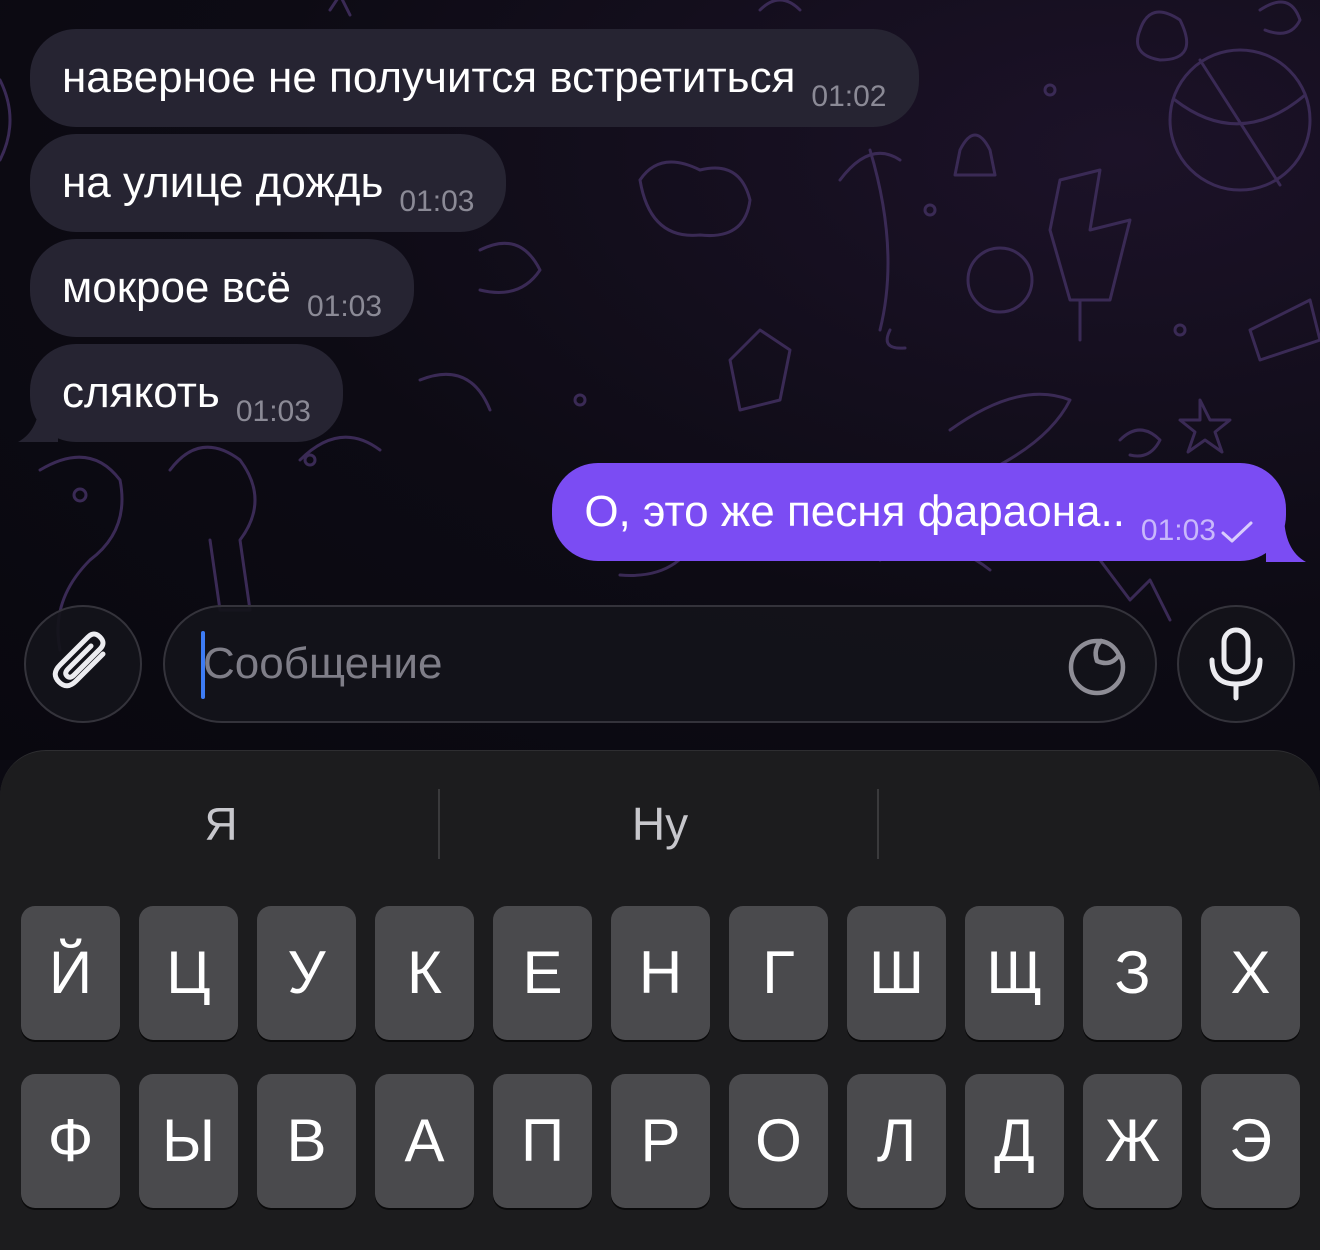 The height and width of the screenshot is (1250, 1320). I want to click on key: З, so click(1132, 973).